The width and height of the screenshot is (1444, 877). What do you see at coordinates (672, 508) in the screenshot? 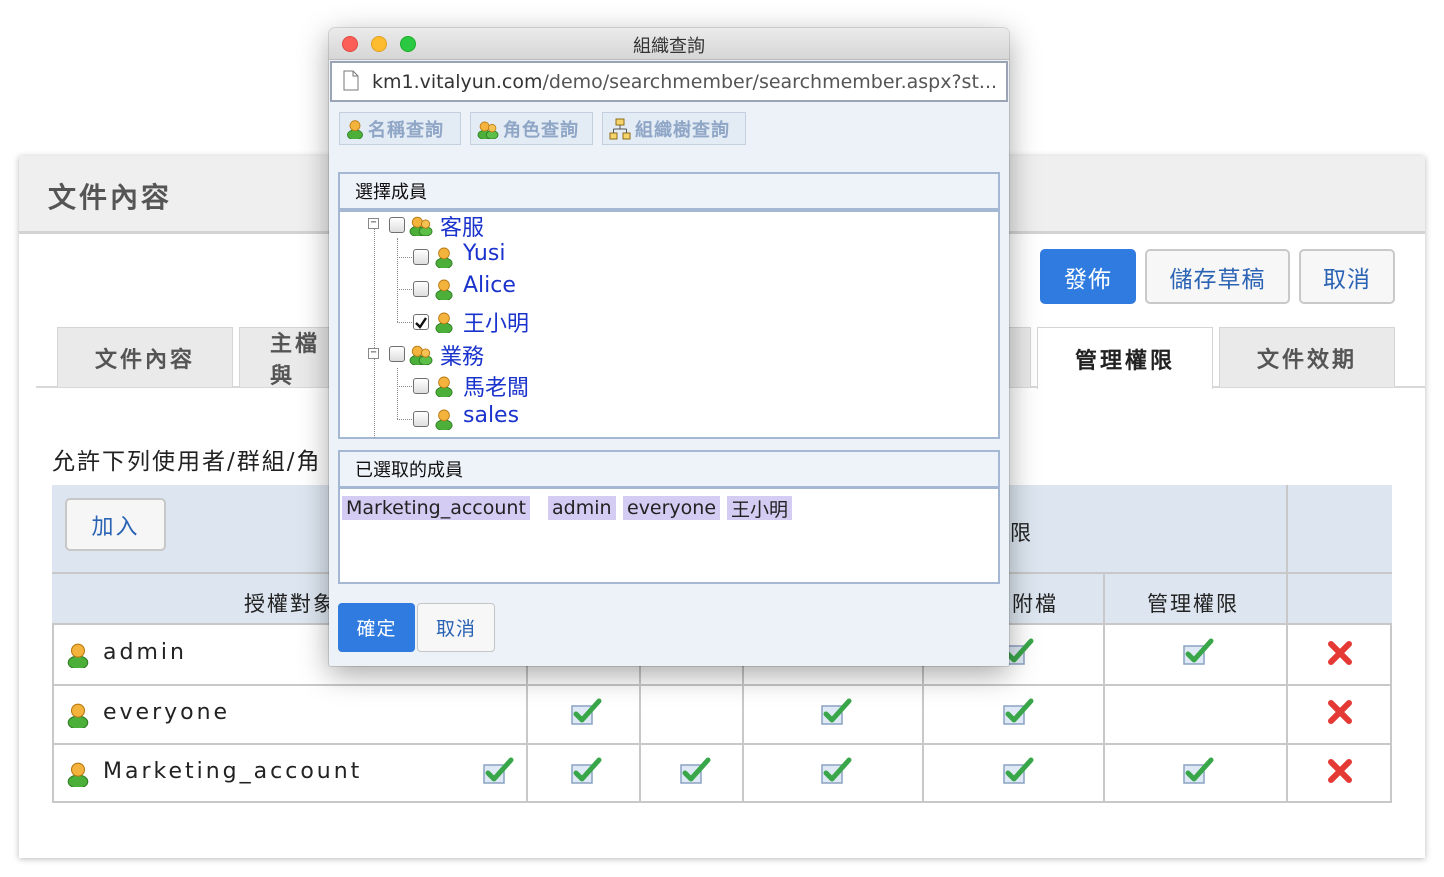
I see `selected-member-chip: everyone` at bounding box center [672, 508].